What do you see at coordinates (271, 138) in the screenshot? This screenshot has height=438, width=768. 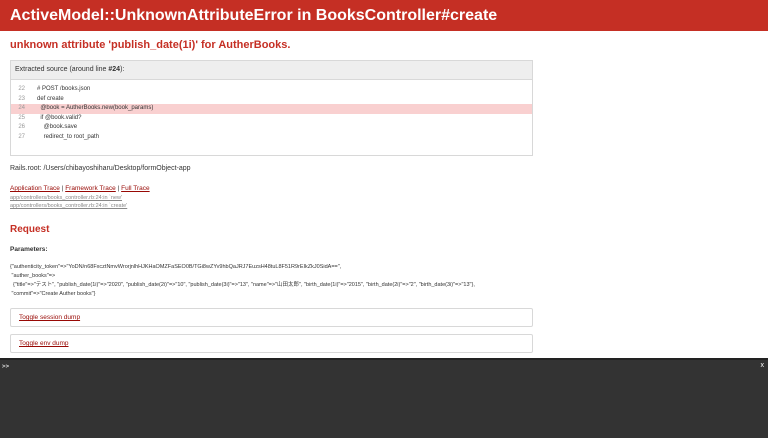 I see `source-line: 27 redirect_to root_path` at bounding box center [271, 138].